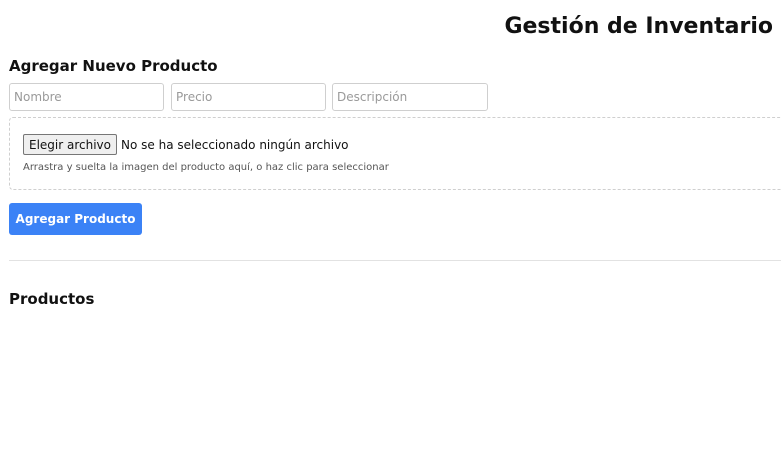 Image resolution: width=781 pixels, height=468 pixels. I want to click on product-name-input, so click(86, 97).